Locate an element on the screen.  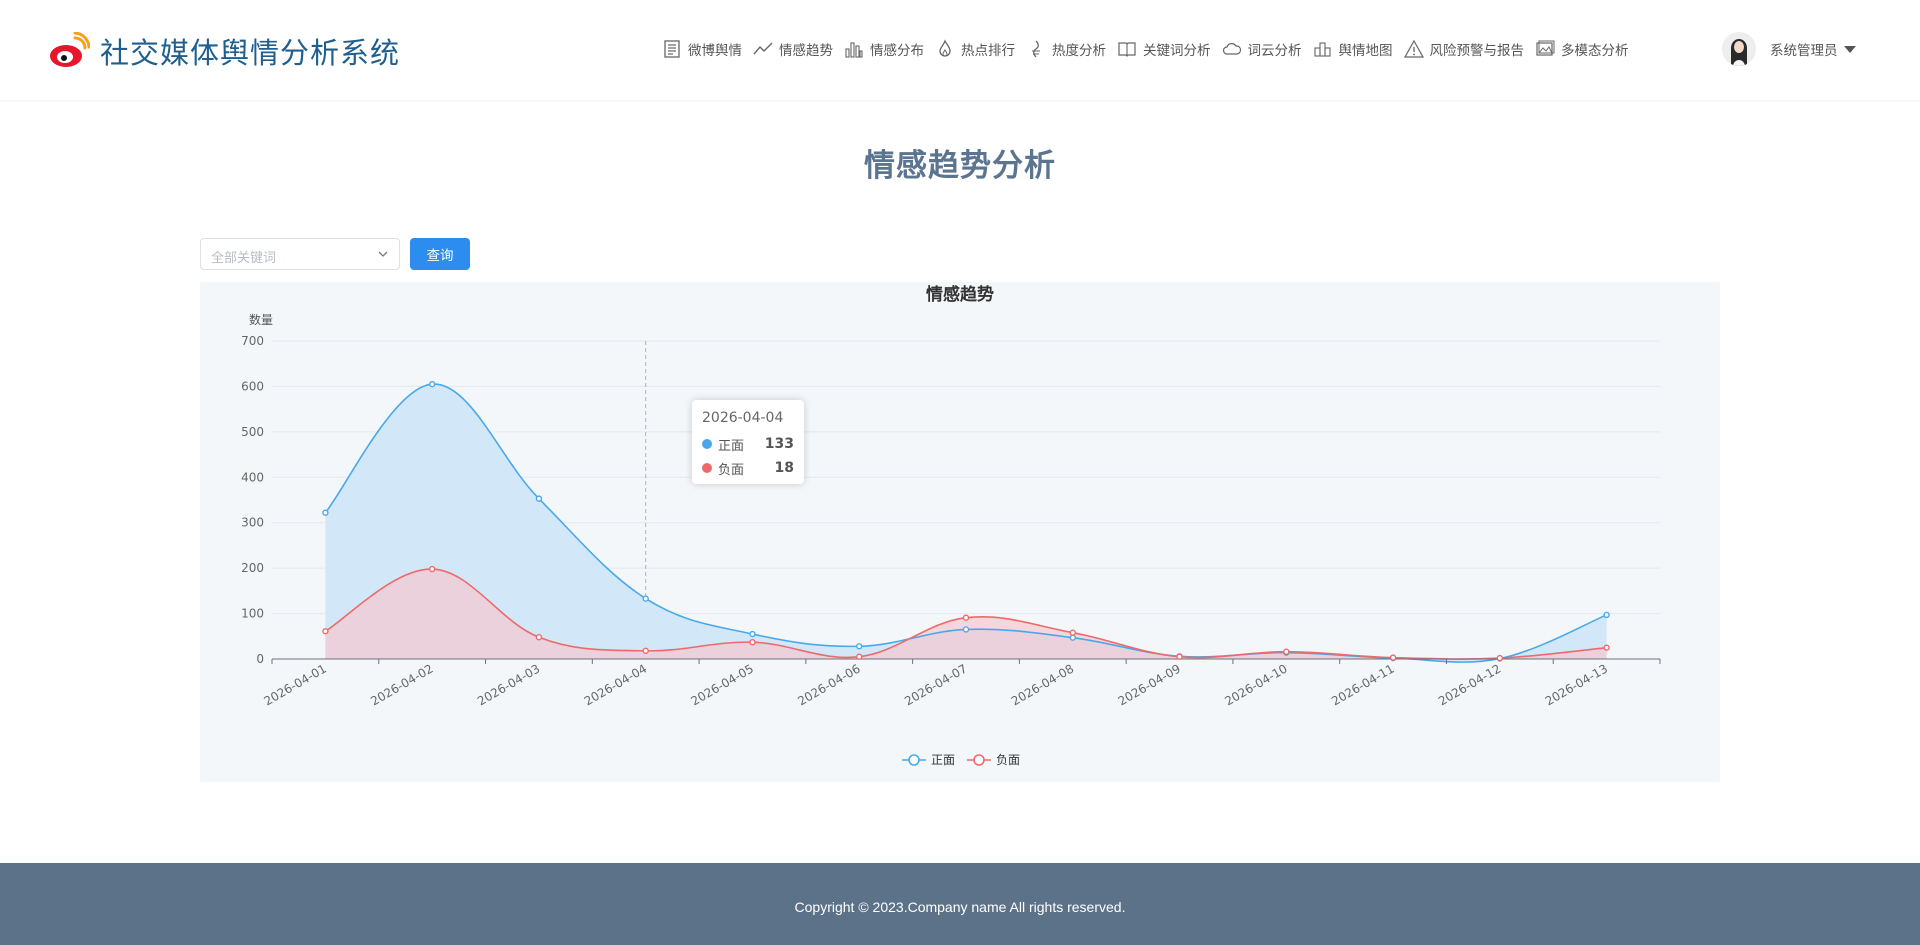
nav-item-keyword: 关键词分析 is located at coordinates (1164, 49).